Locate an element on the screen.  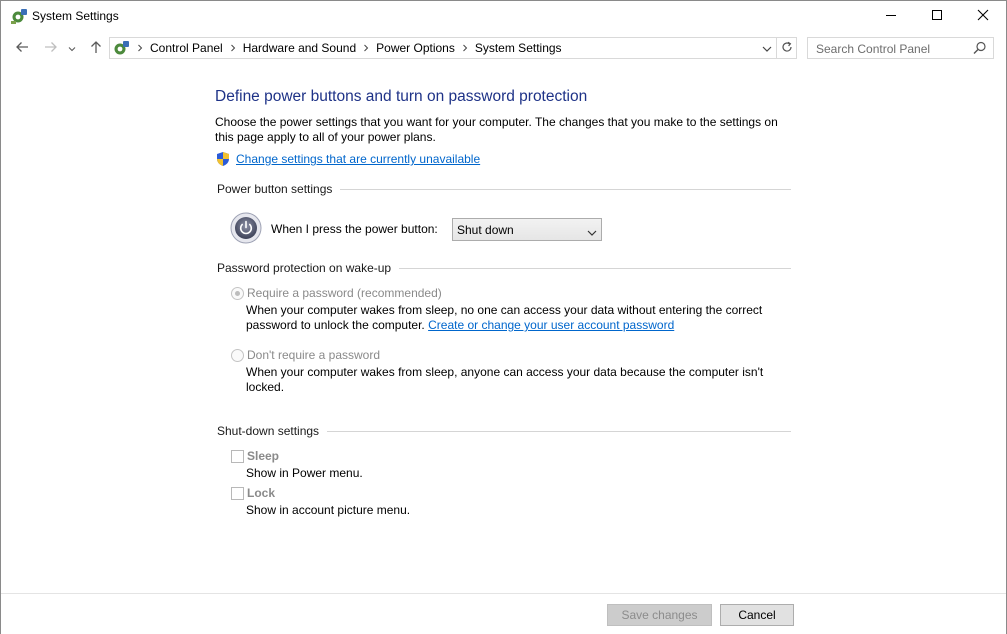
require-password-label: Require a password (recommended) is located at coordinates (344, 293).